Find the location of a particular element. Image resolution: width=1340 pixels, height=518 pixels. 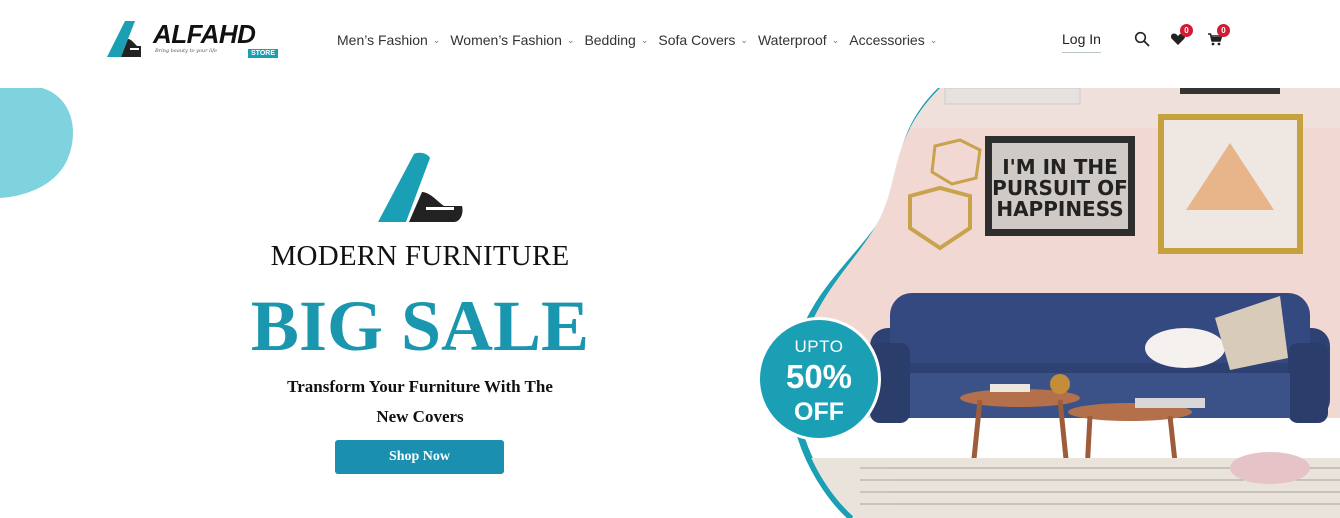

cart-button: 0 is located at coordinates (1218, 35).